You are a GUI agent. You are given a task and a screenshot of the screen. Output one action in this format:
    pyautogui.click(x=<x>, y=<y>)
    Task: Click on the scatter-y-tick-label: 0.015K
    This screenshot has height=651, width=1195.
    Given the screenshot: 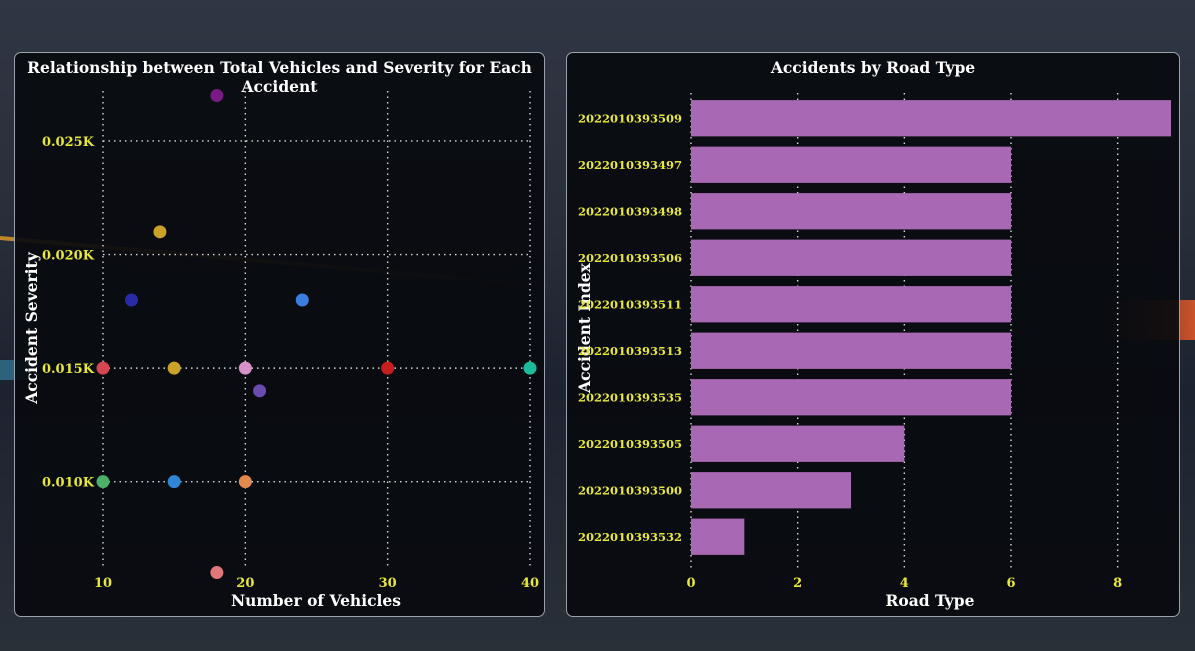 What is the action you would take?
    pyautogui.click(x=68, y=369)
    